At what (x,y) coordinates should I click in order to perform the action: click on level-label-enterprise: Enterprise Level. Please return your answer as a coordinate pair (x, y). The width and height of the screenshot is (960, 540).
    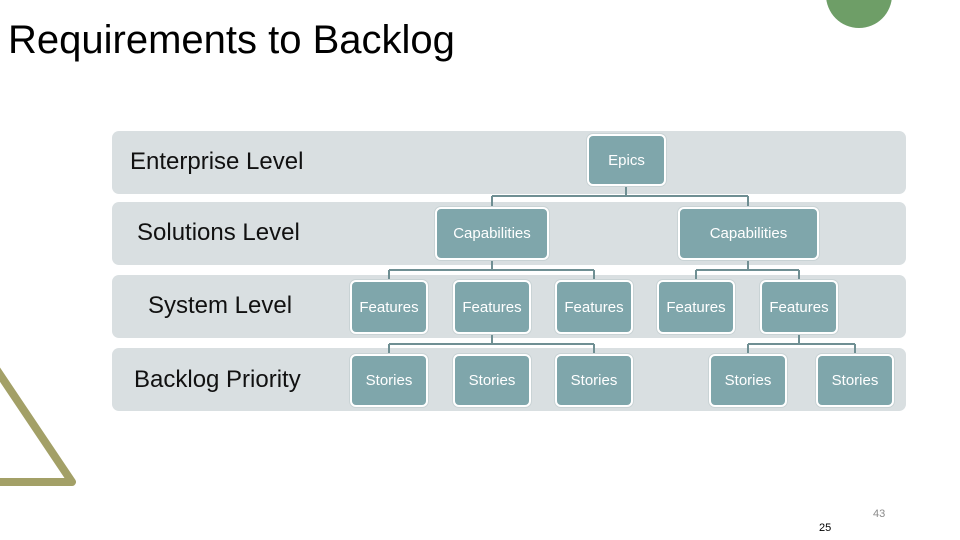
    Looking at the image, I should click on (217, 161).